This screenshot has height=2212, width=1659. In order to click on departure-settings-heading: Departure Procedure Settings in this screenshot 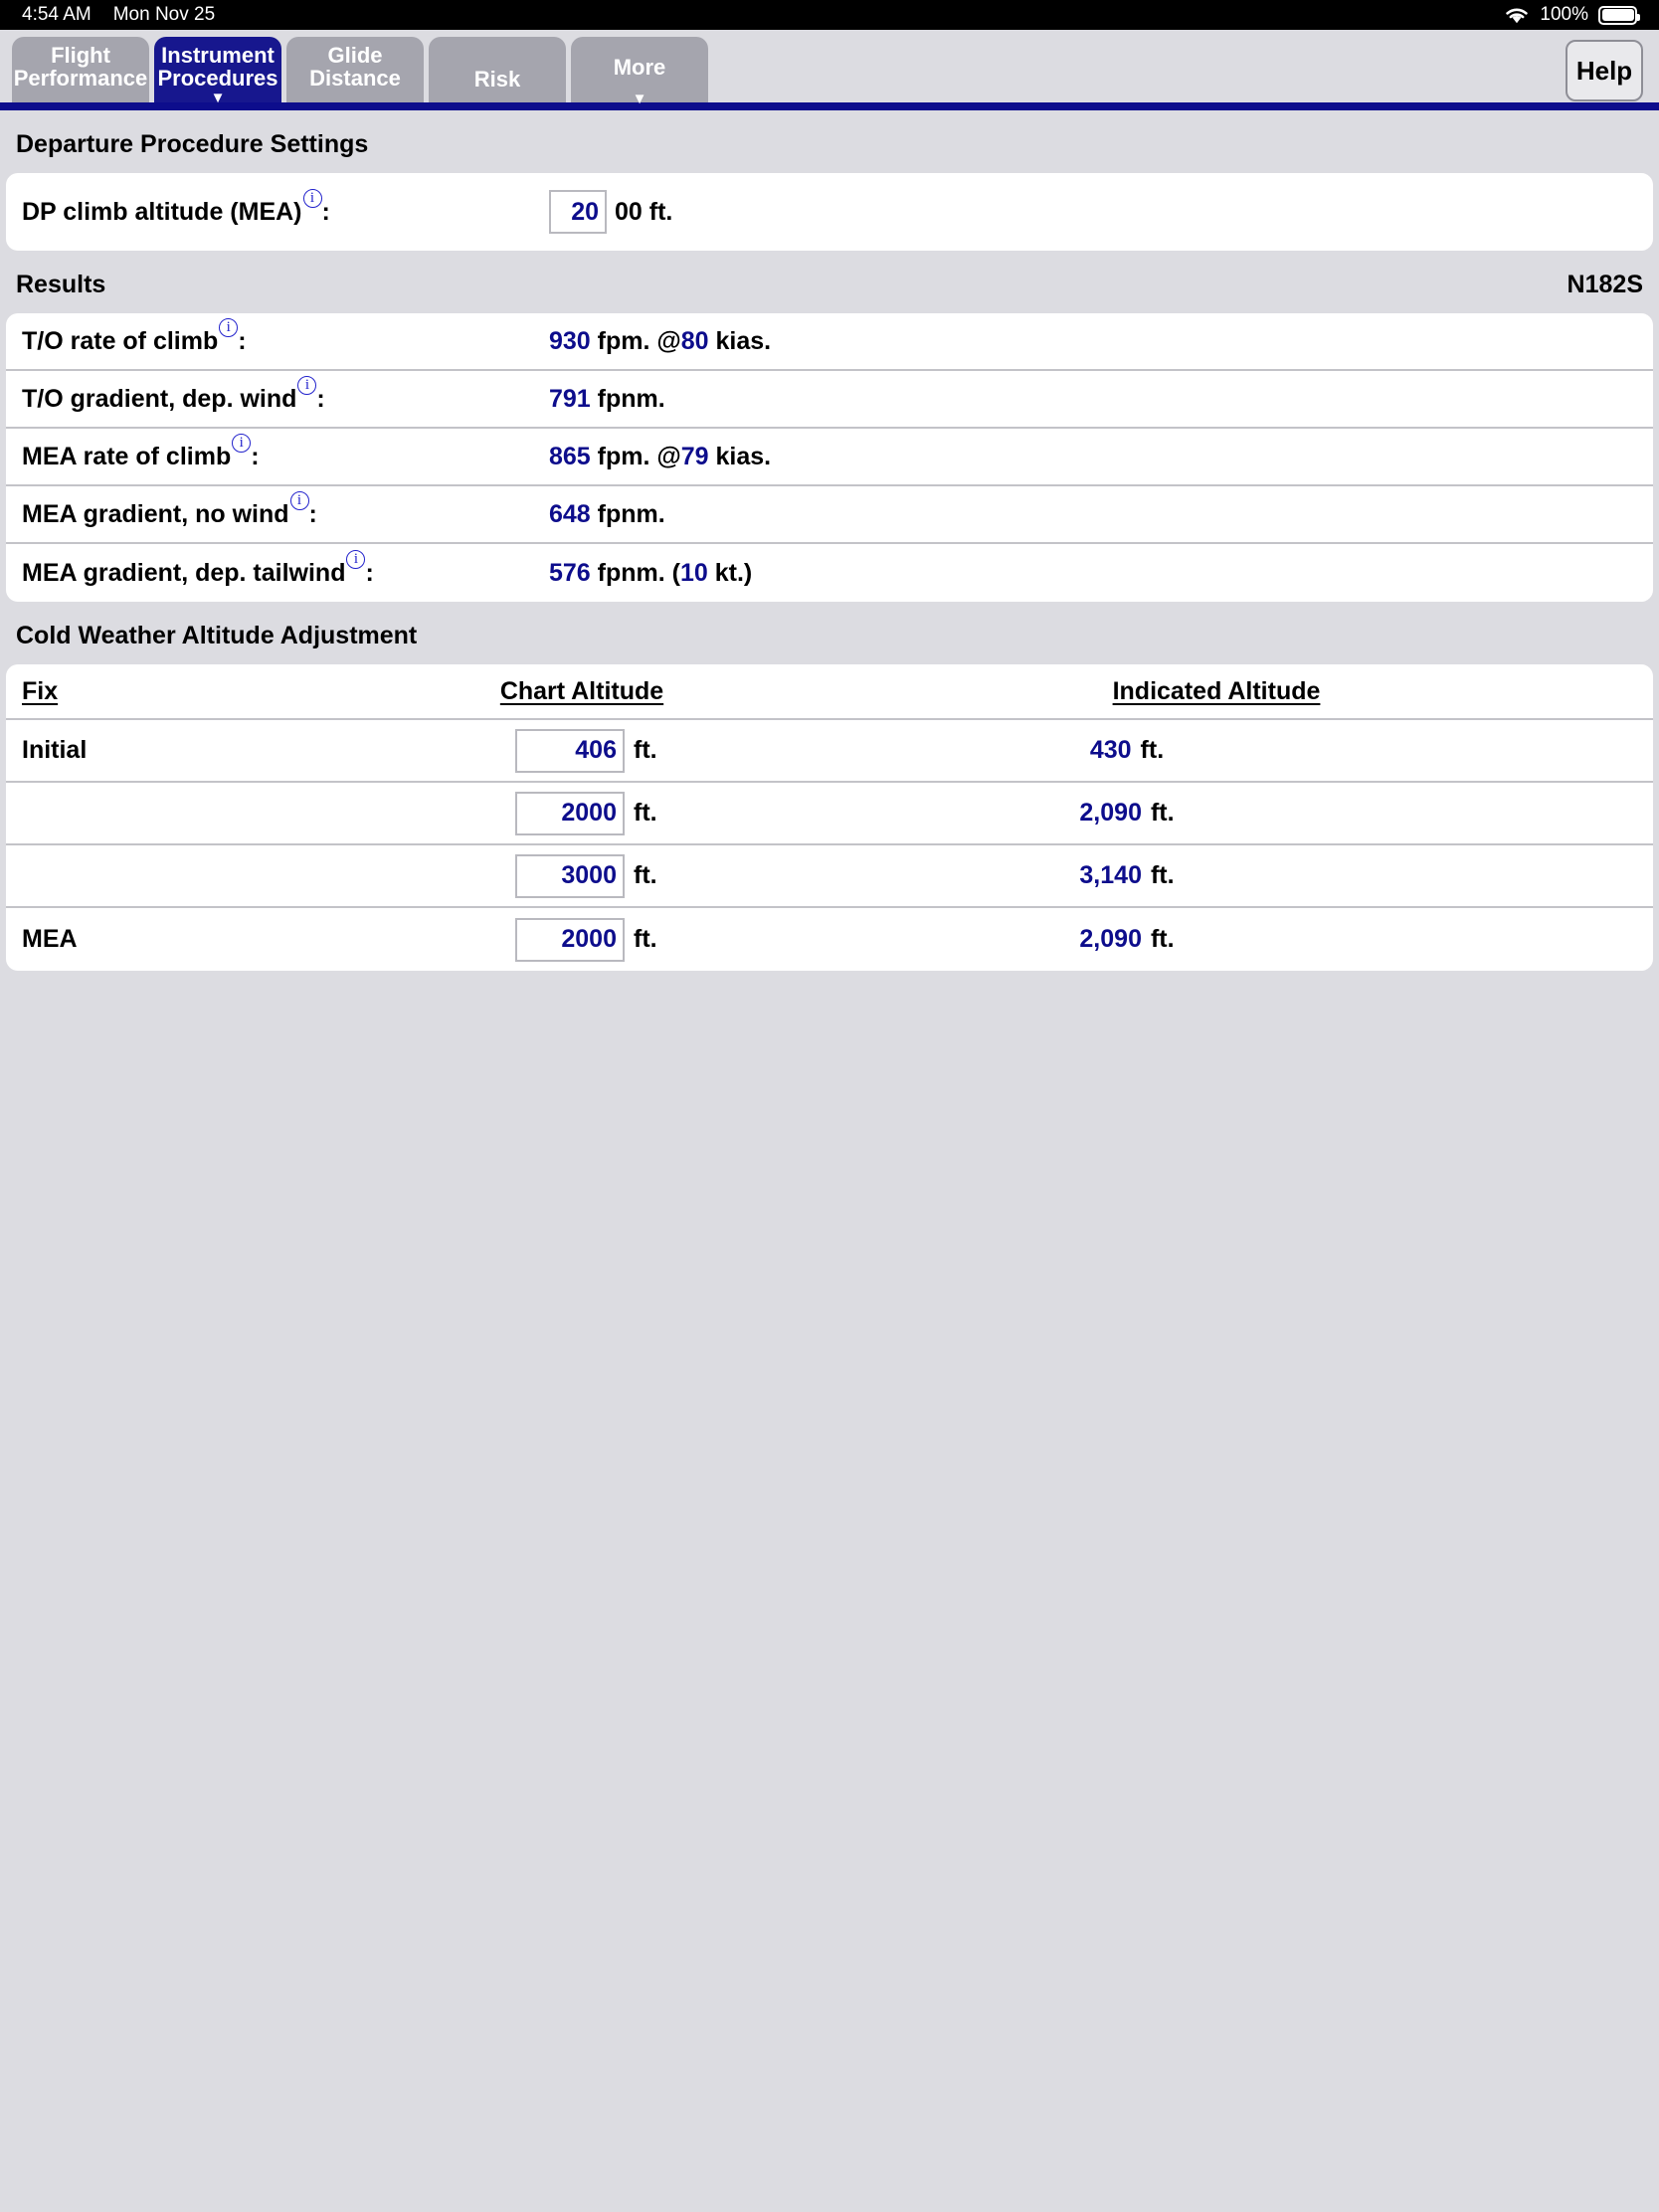, I will do `click(829, 141)`.